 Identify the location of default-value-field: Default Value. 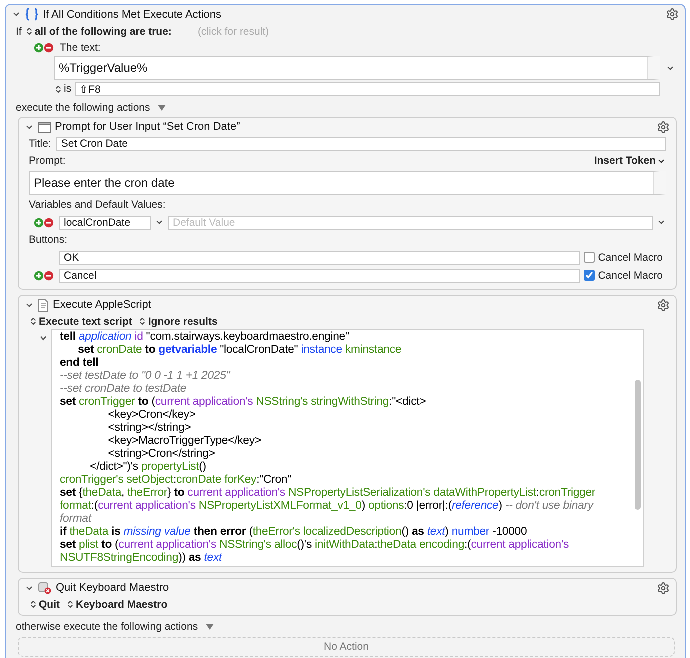
(410, 223).